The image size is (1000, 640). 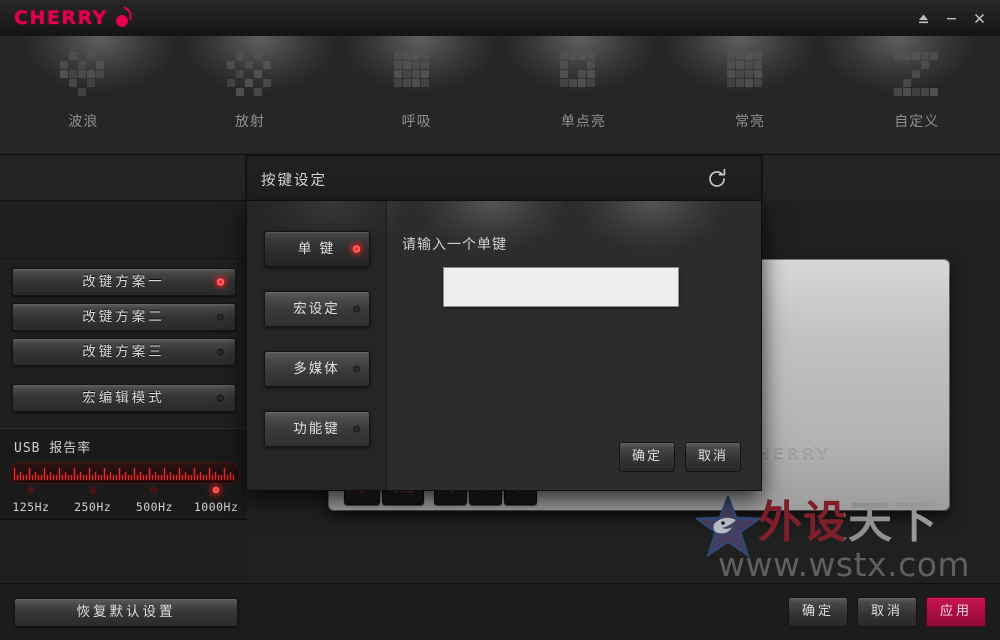 I want to click on usb-rate-label: 250Hz, so click(x=93, y=507).